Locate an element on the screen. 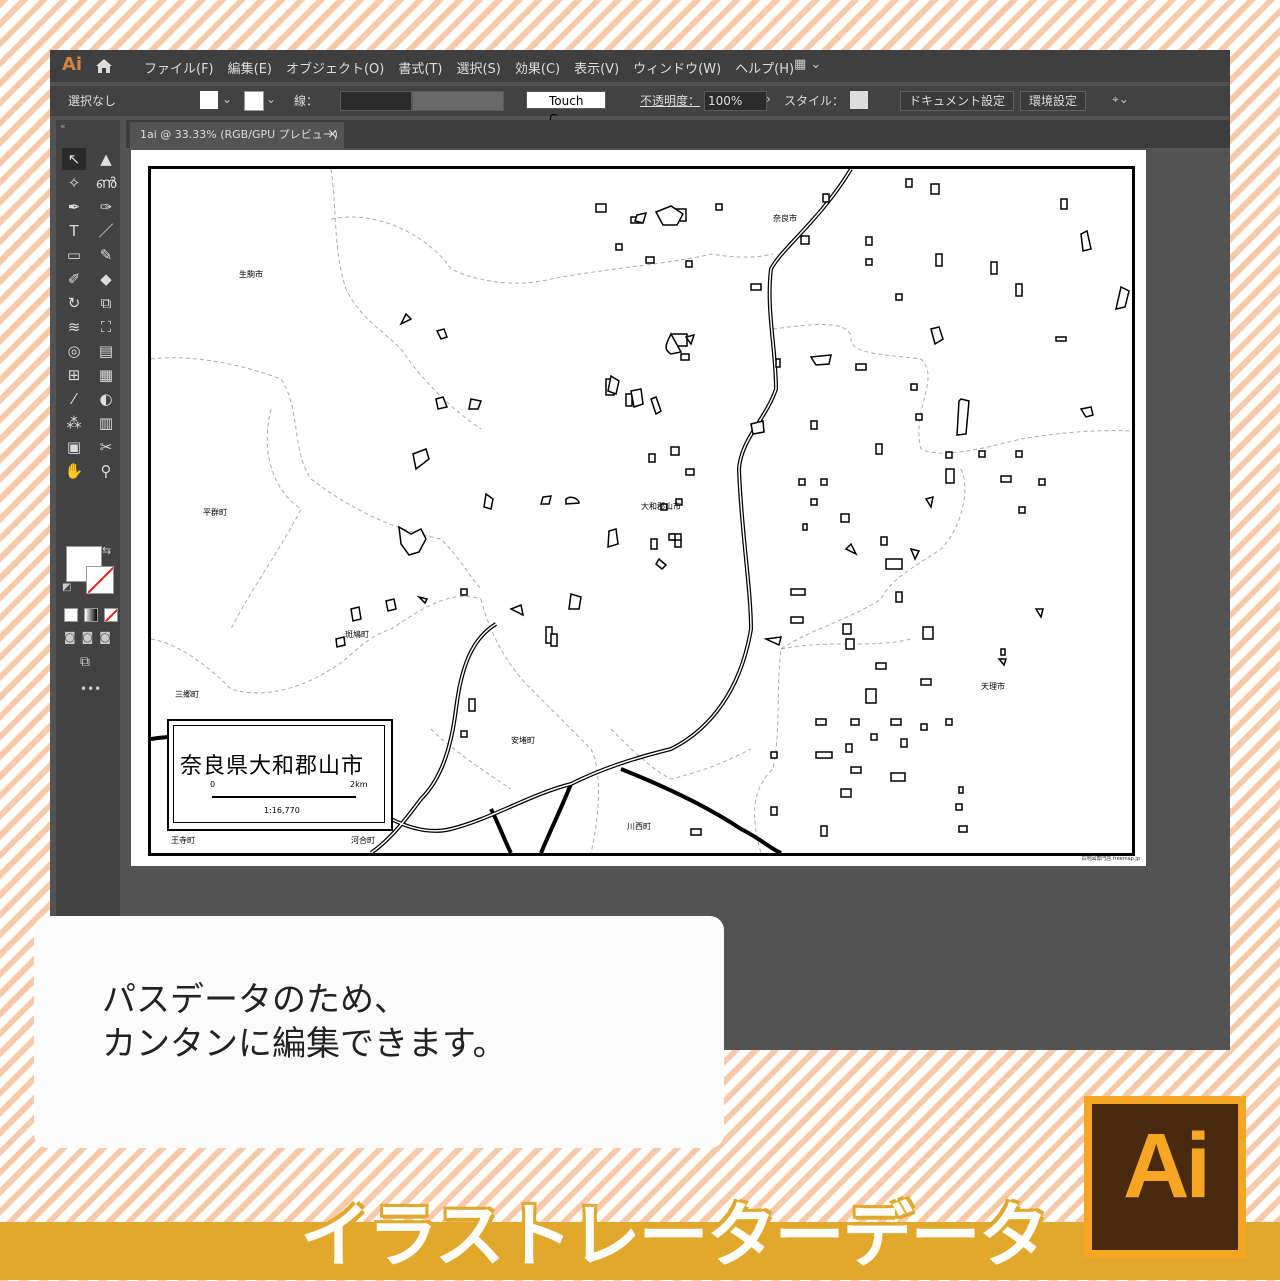 This screenshot has height=1281, width=1280. place-nara: 奈良市 is located at coordinates (785, 218).